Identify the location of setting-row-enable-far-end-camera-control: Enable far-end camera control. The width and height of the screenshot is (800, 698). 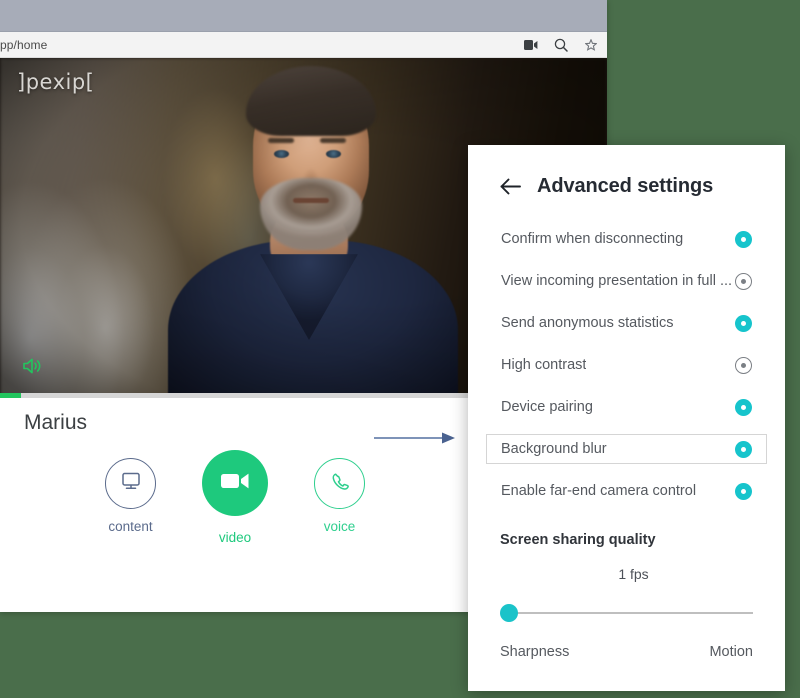
(626, 491).